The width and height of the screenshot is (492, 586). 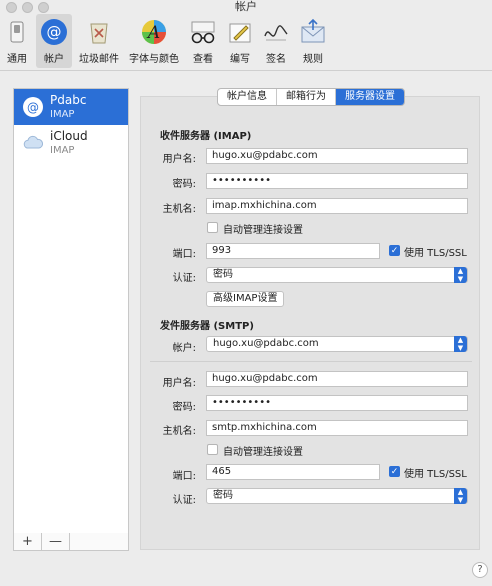 I want to click on cloud-icon, so click(x=33, y=142).